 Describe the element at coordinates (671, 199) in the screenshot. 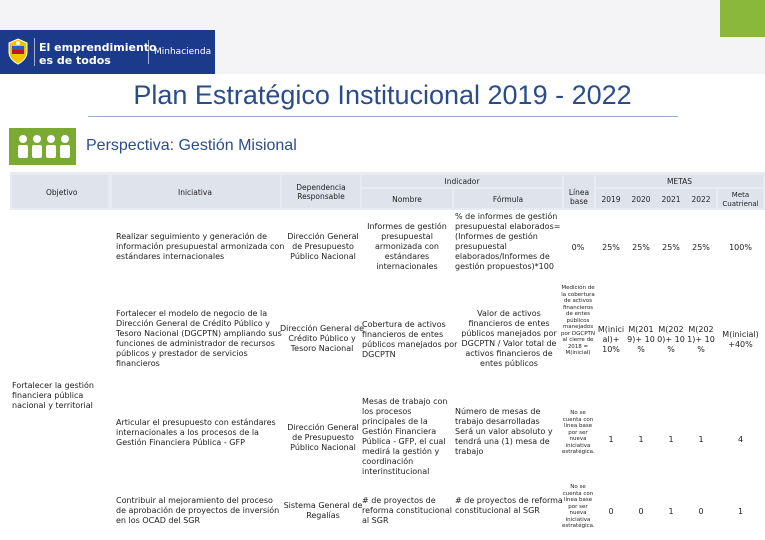

I see `header-year-2021: 2021` at that location.